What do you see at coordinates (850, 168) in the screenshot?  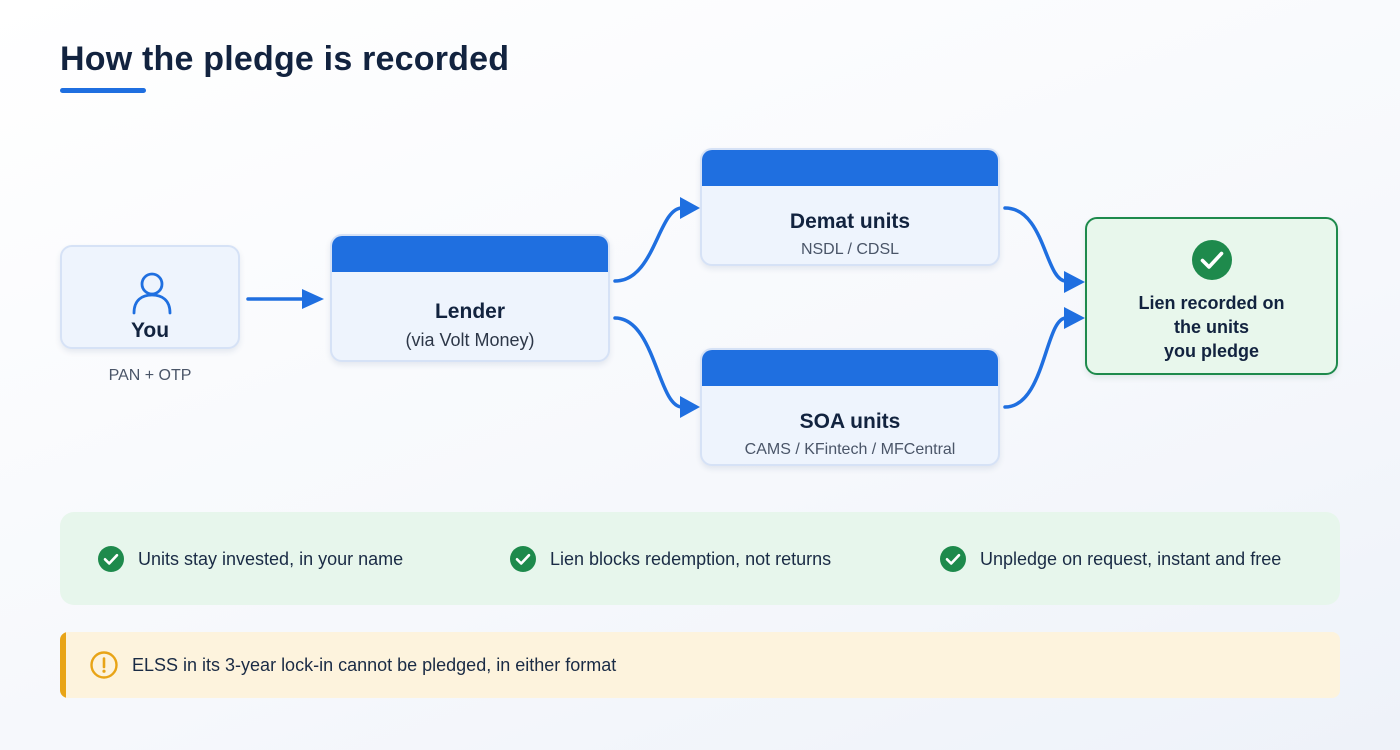 I see `demat-header-bar` at bounding box center [850, 168].